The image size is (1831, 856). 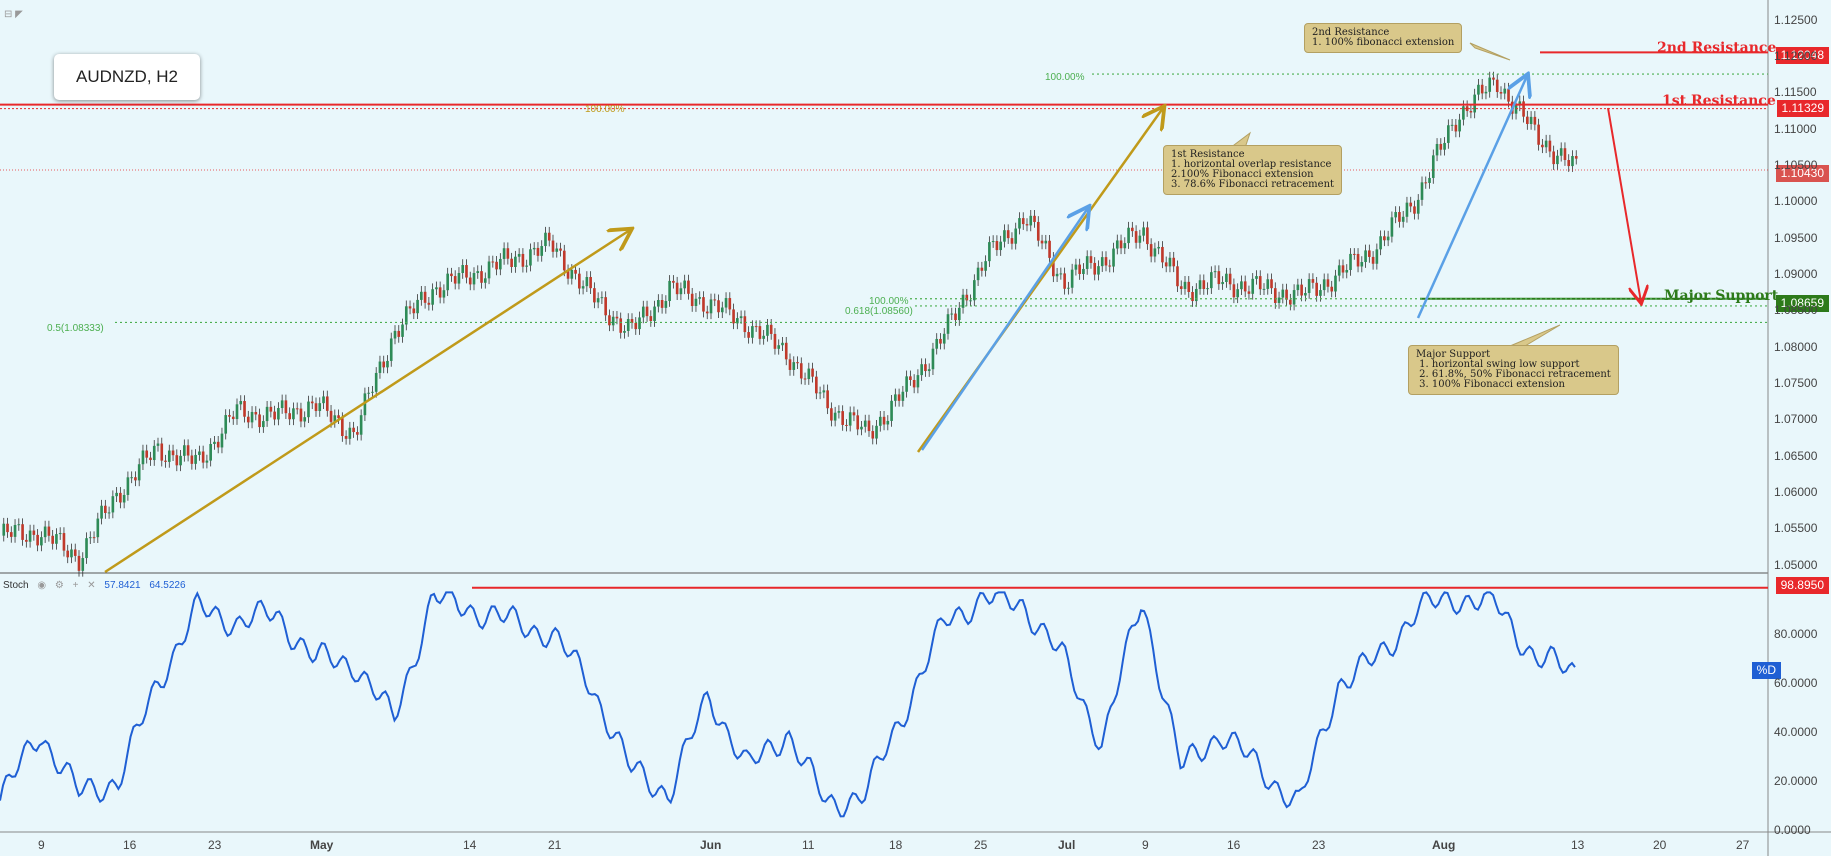 What do you see at coordinates (76, 585) in the screenshot?
I see `plus-icon: +` at bounding box center [76, 585].